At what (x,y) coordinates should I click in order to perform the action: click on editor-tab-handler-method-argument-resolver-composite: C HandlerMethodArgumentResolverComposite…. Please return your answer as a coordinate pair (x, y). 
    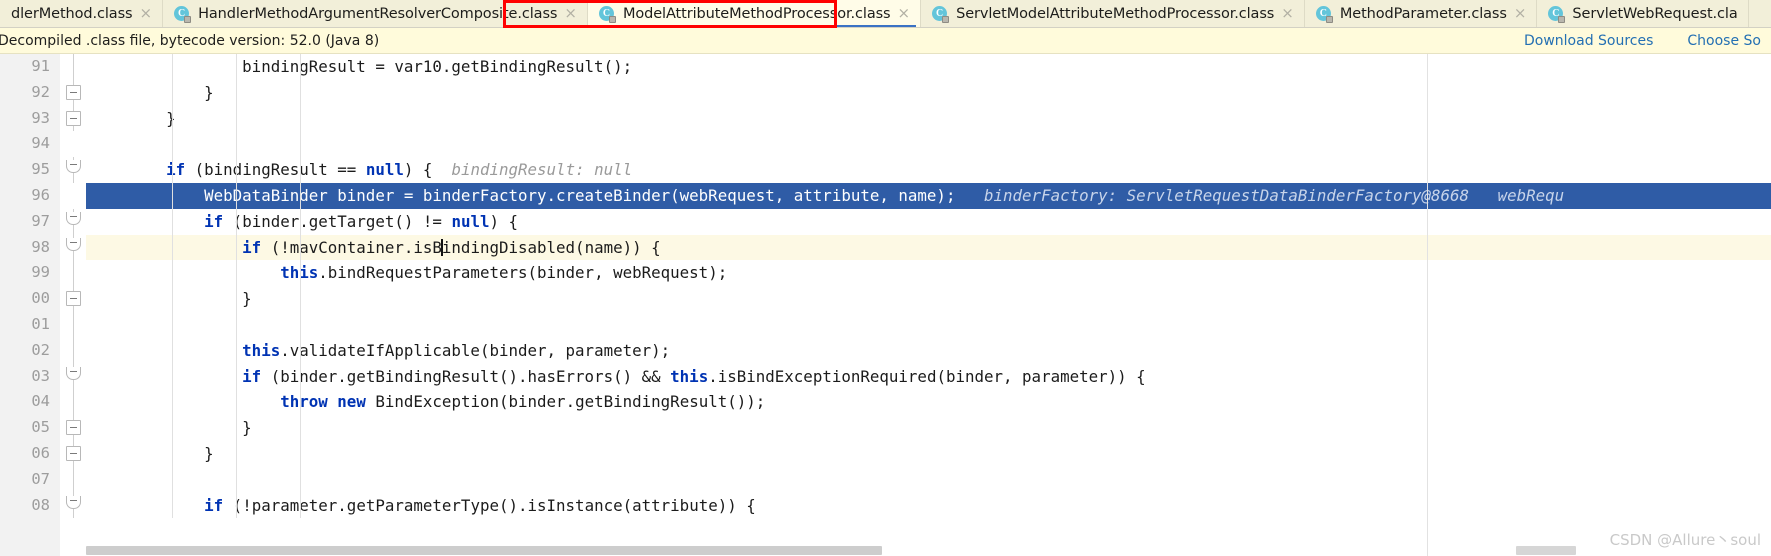
    Looking at the image, I should click on (375, 13).